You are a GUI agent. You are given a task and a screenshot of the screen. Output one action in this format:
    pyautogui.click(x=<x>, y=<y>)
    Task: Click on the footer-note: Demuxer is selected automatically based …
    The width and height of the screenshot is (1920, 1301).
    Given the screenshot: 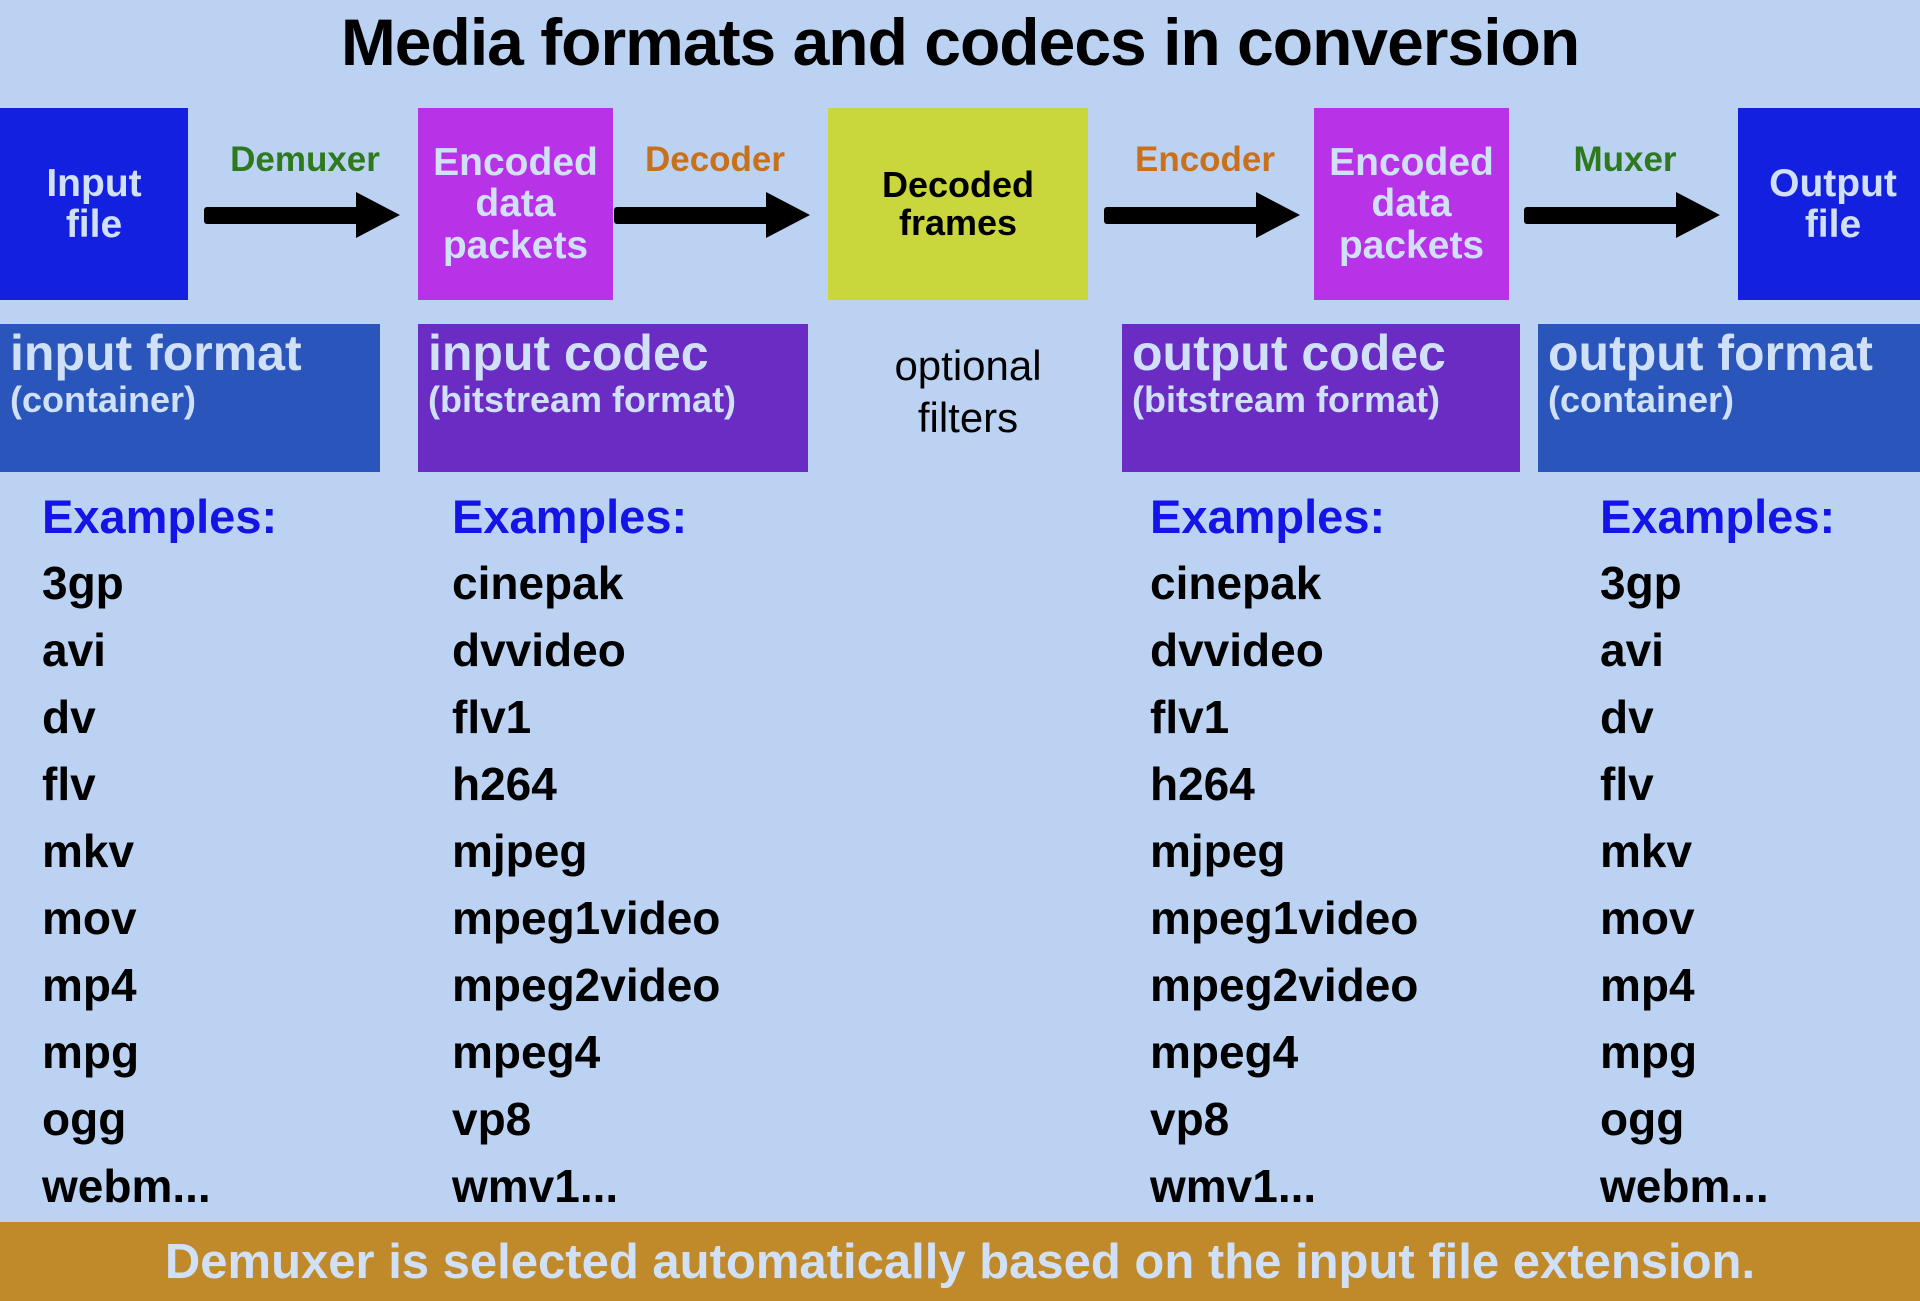 What is the action you would take?
    pyautogui.click(x=960, y=1261)
    